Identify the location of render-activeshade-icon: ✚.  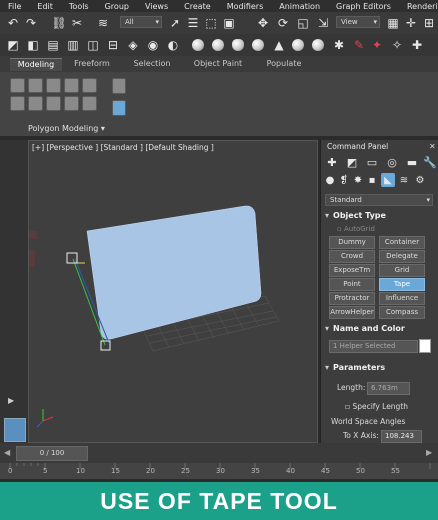
(417, 45).